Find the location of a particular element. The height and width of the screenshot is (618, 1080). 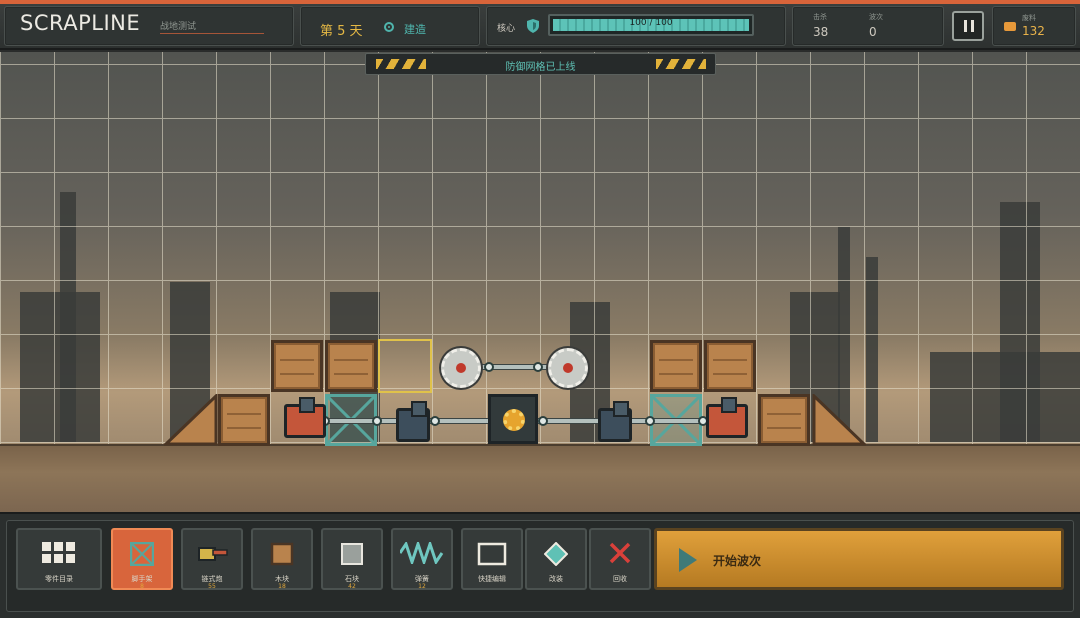

tool-label: 改装 is located at coordinates (556, 579).